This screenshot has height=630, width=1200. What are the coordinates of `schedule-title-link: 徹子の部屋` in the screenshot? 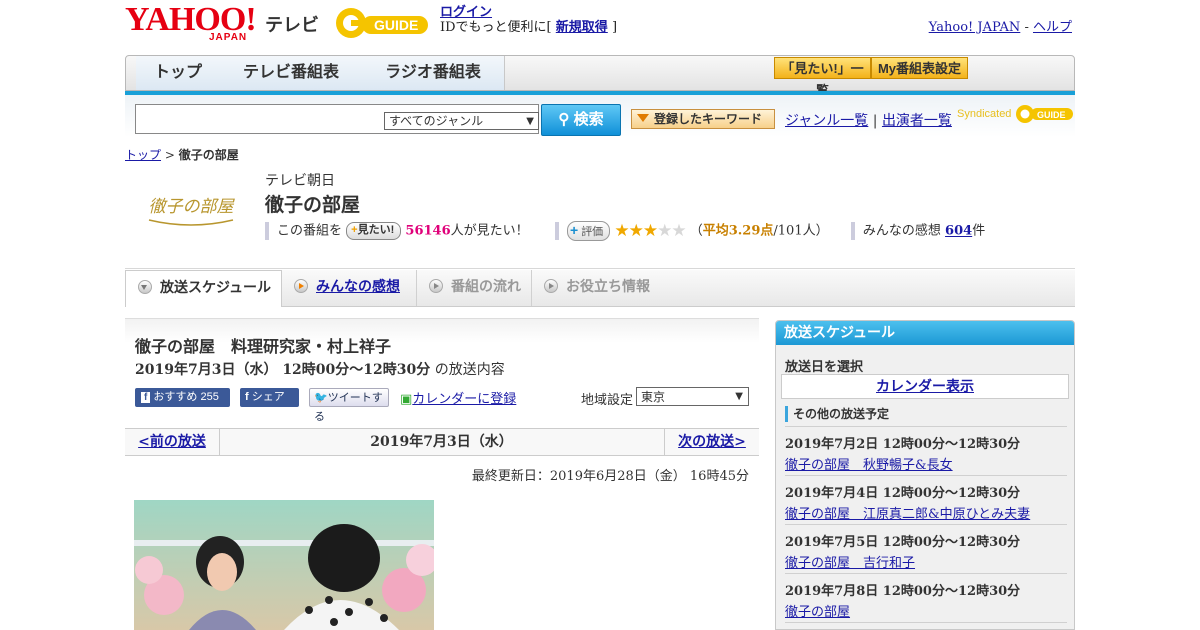 It's located at (926, 610).